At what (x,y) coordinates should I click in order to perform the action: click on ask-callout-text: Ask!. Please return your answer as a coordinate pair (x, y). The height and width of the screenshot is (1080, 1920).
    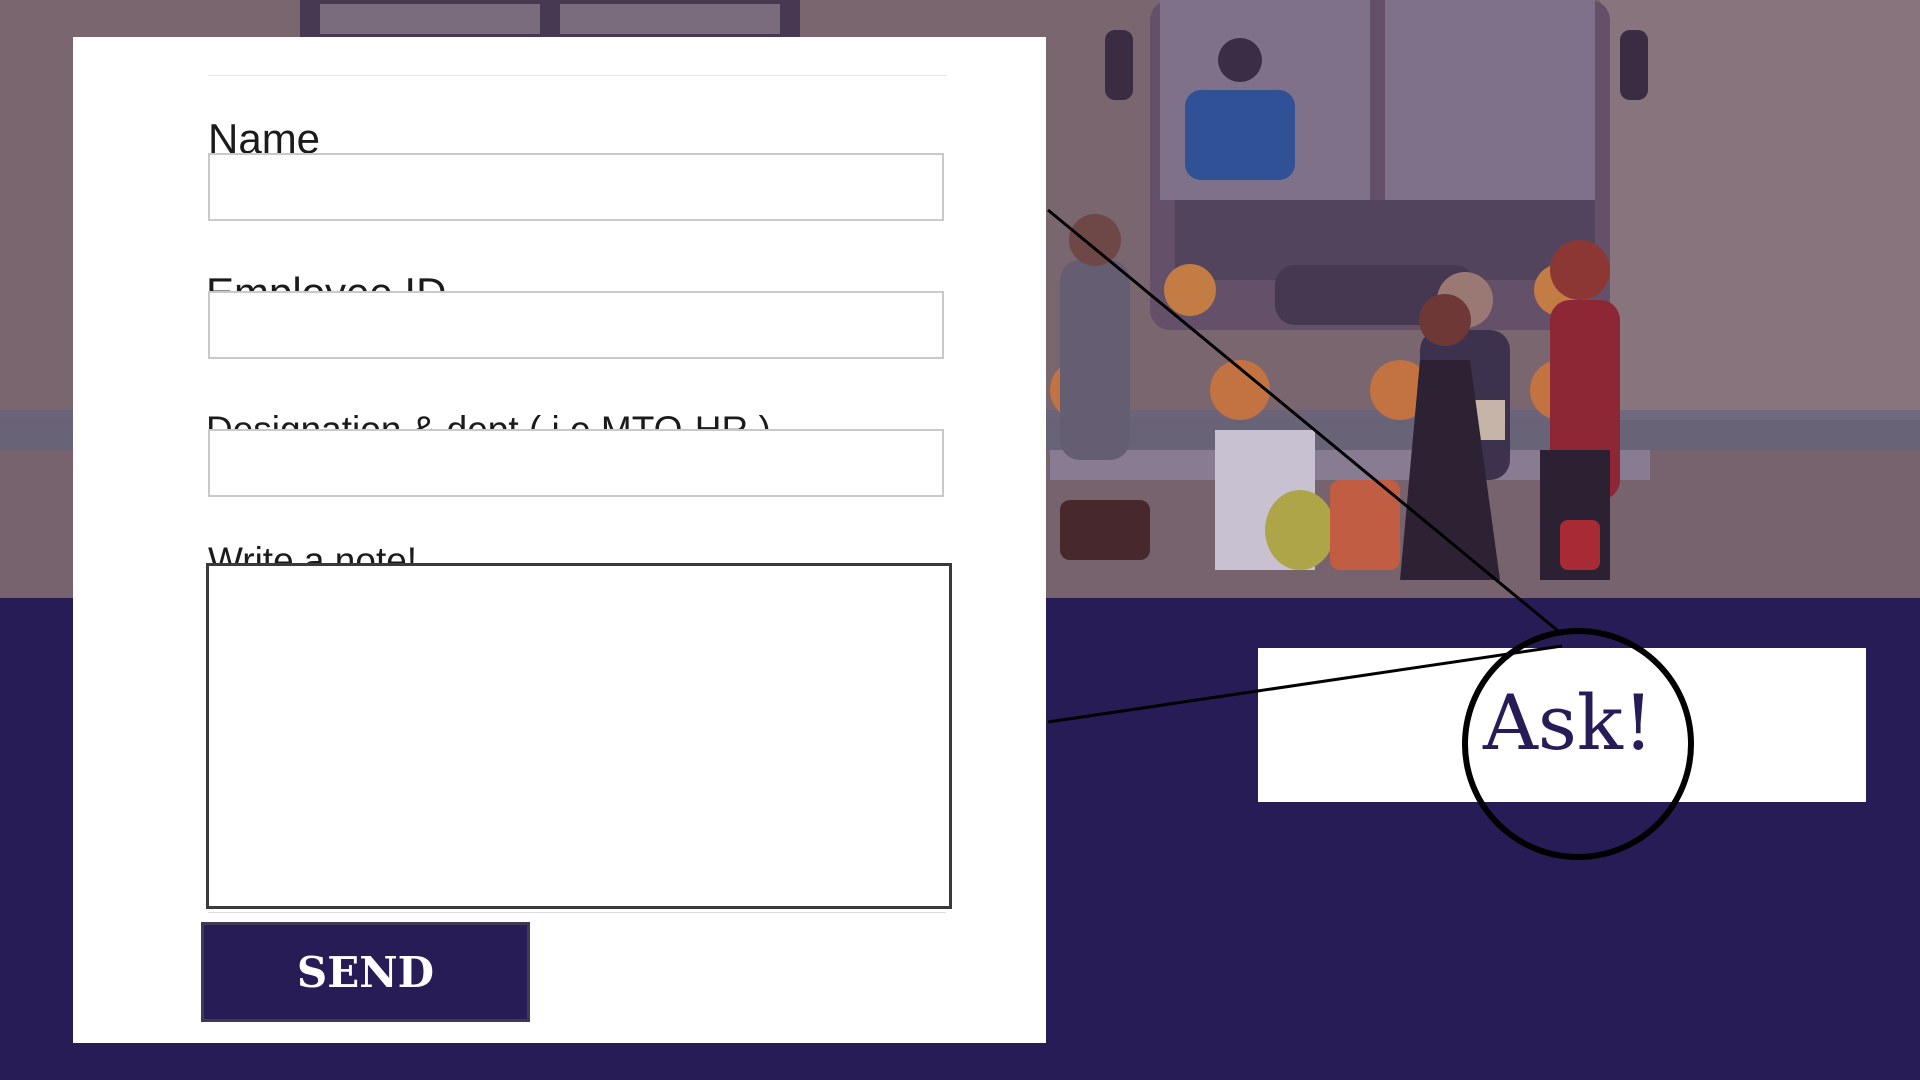
    Looking at the image, I should click on (1568, 722).